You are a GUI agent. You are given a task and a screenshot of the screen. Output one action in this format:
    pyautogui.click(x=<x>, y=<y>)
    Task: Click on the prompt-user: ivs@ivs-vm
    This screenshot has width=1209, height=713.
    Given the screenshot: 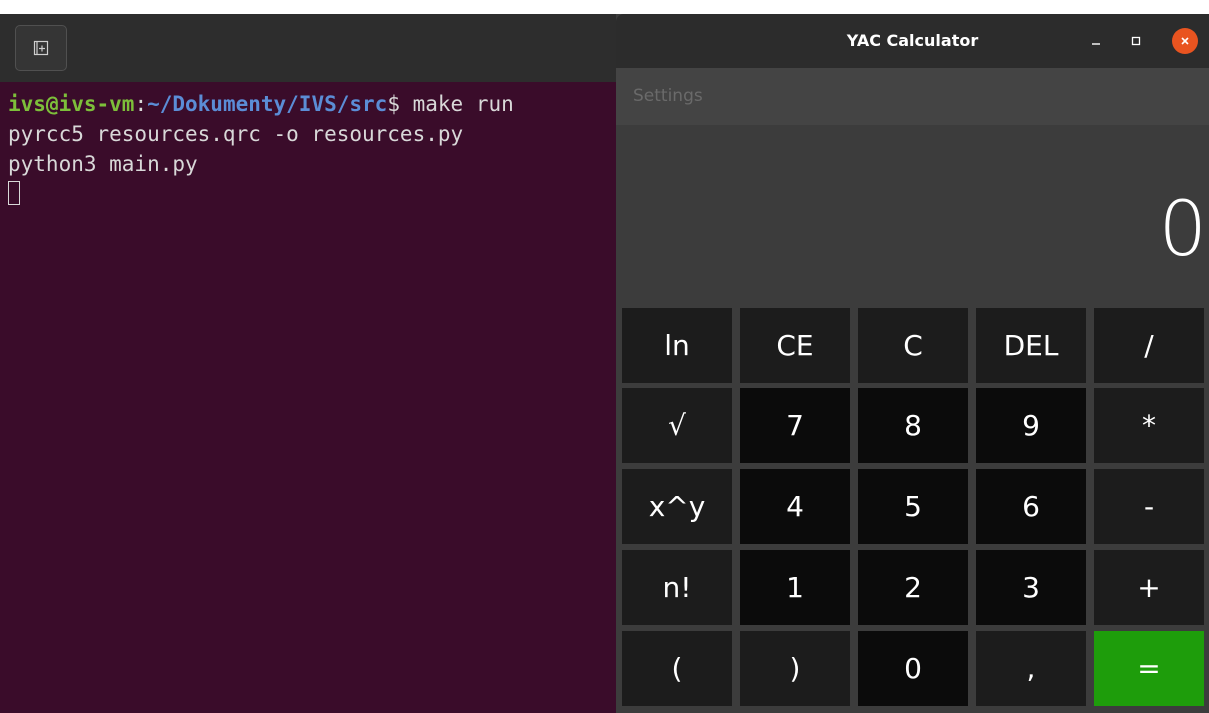 What is the action you would take?
    pyautogui.click(x=71, y=104)
    